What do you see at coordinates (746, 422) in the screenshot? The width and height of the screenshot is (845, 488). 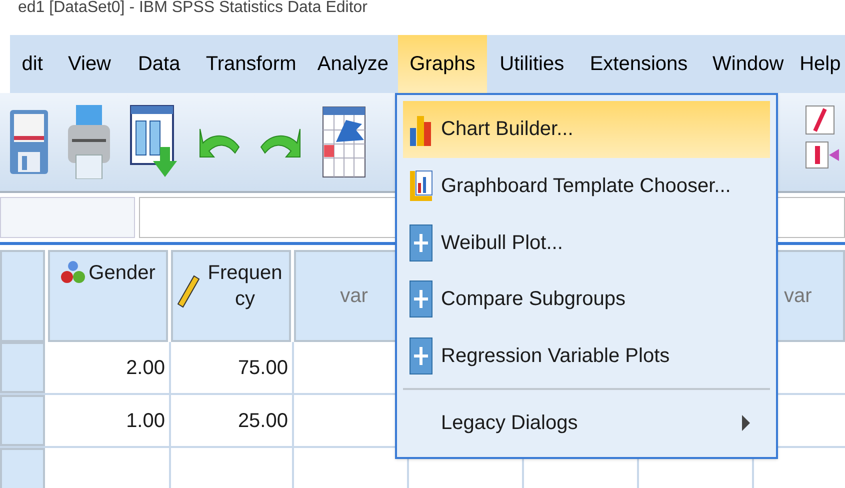 I see `submenu-arrow-icon` at bounding box center [746, 422].